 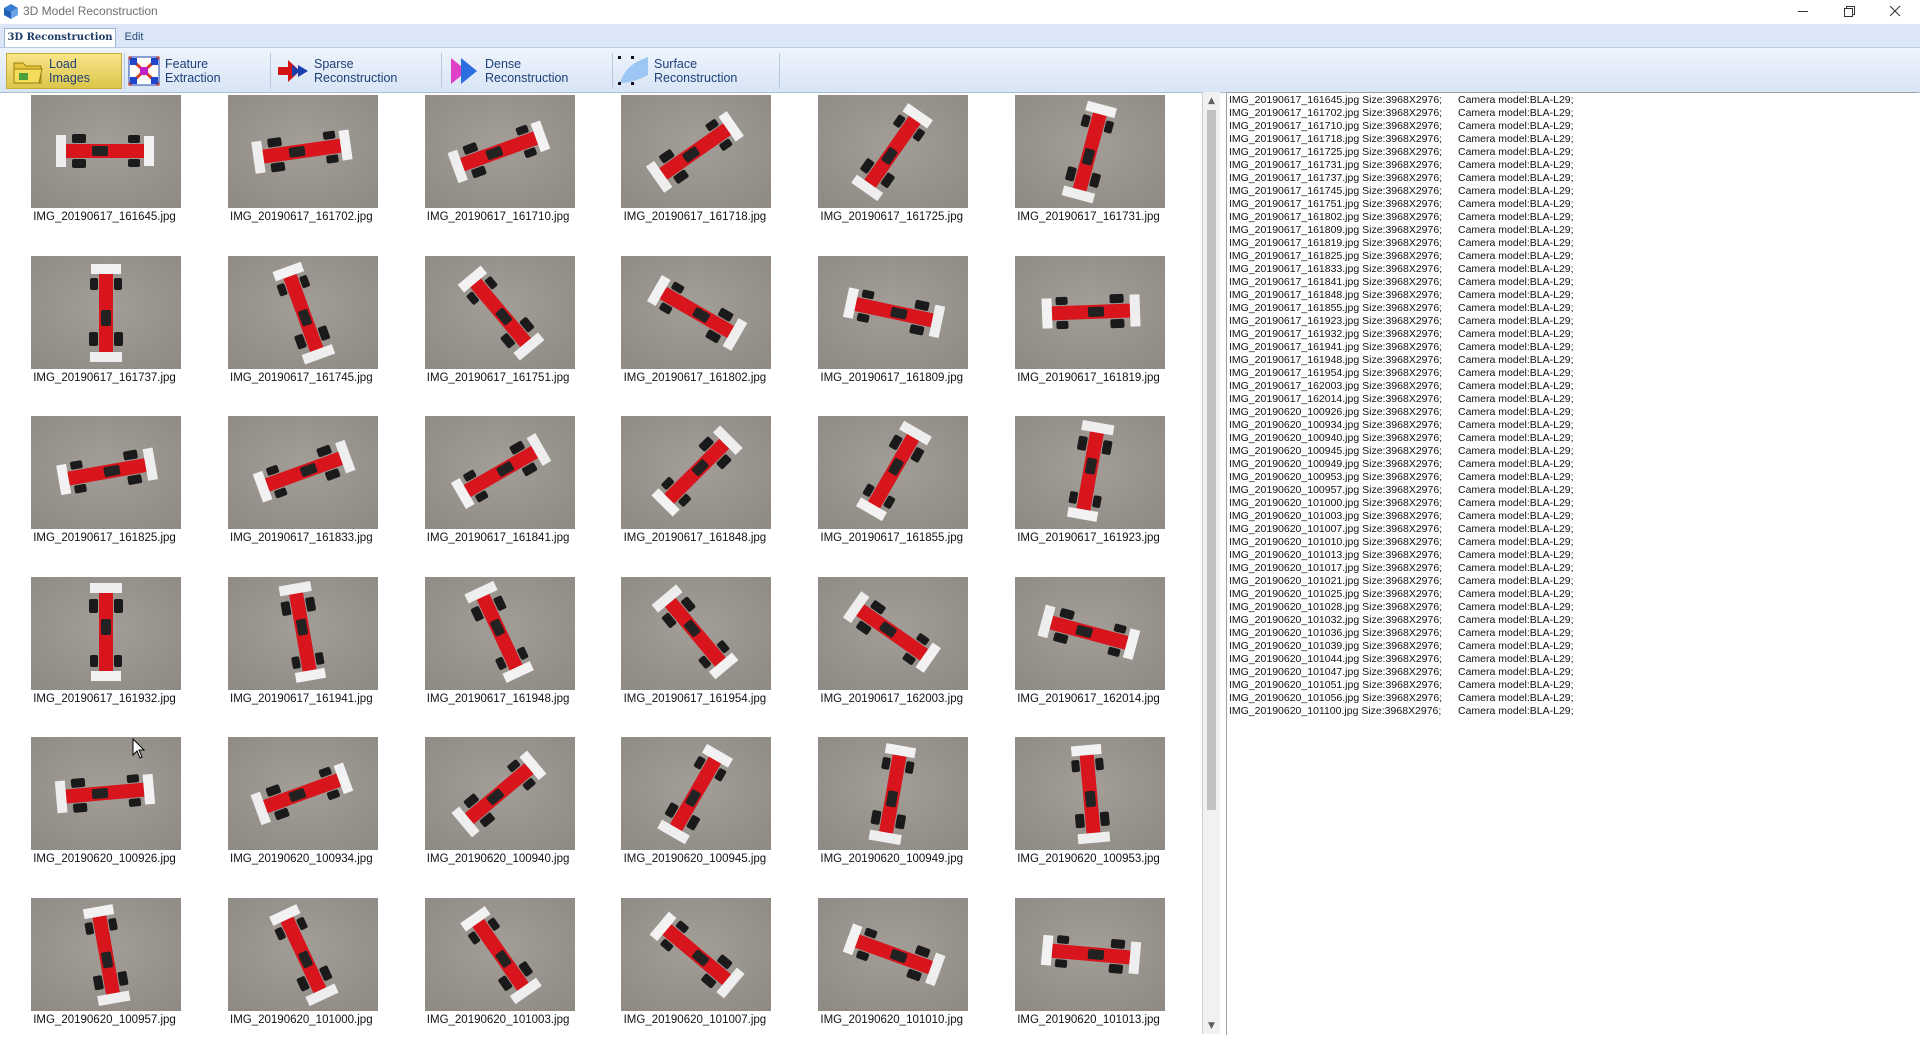 I want to click on image-thumbnail: IMG_20190620_101013.jpg, so click(x=1088, y=965).